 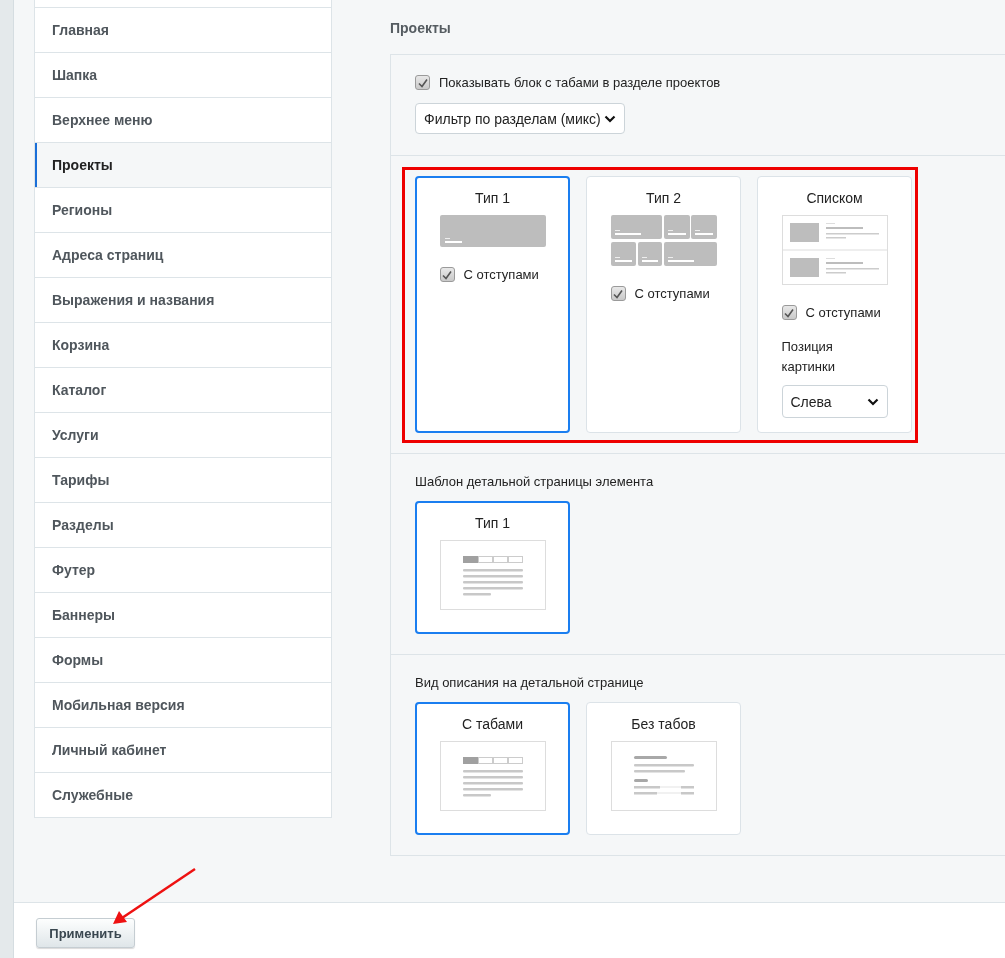 What do you see at coordinates (183, 74) in the screenshot?
I see `sidebar-item: Шапка` at bounding box center [183, 74].